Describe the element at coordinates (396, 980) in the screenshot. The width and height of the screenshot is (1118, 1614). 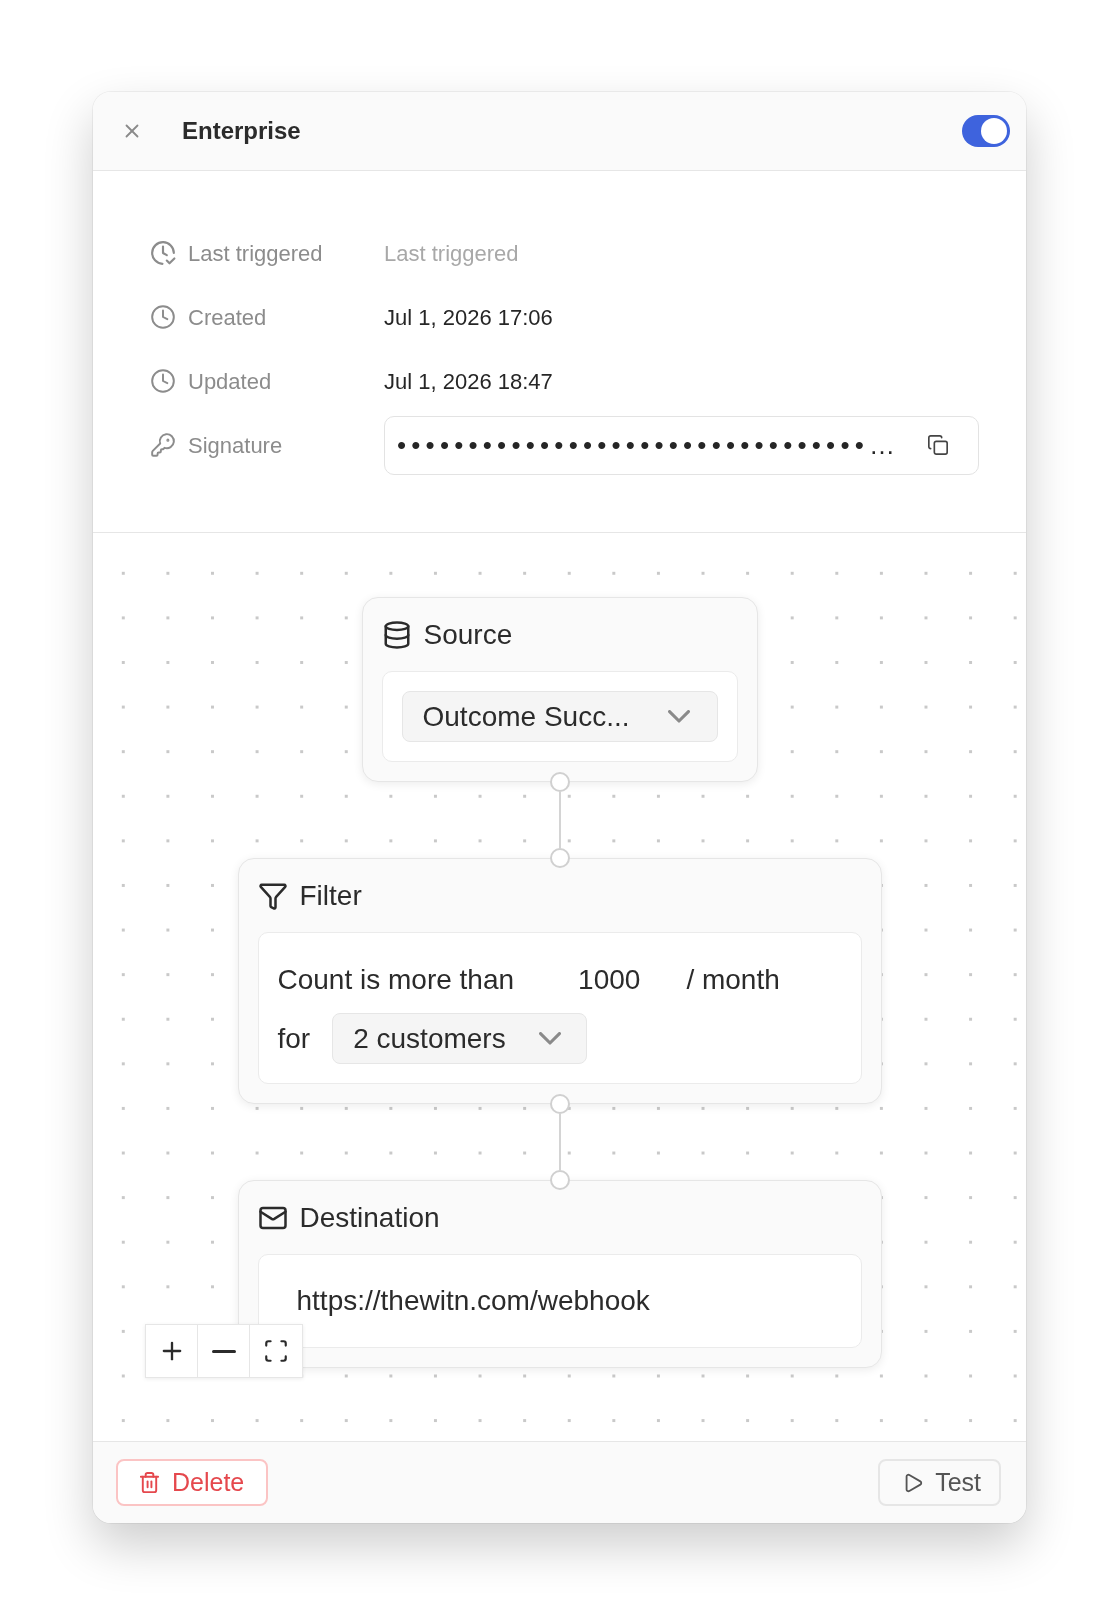
I see `condition-text: Count is more than` at that location.